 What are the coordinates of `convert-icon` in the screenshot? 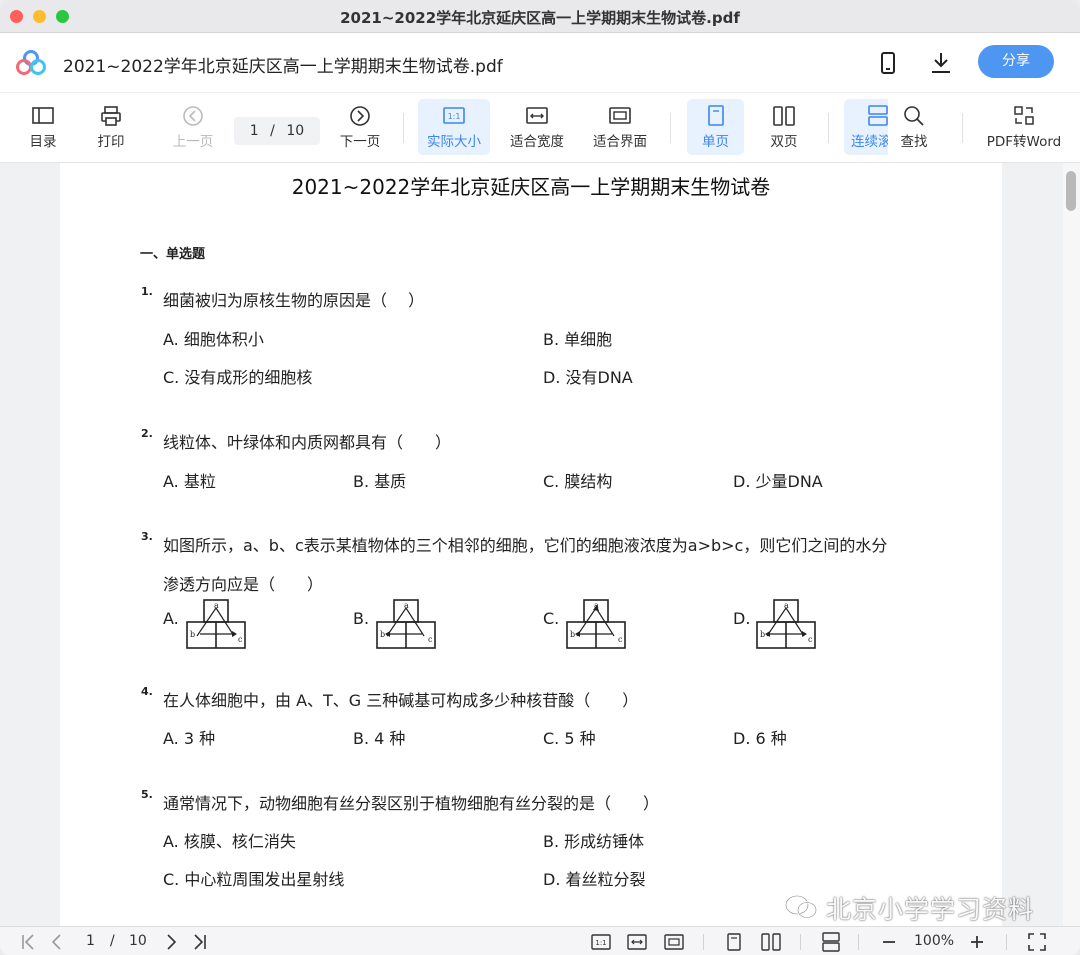 It's located at (1024, 115).